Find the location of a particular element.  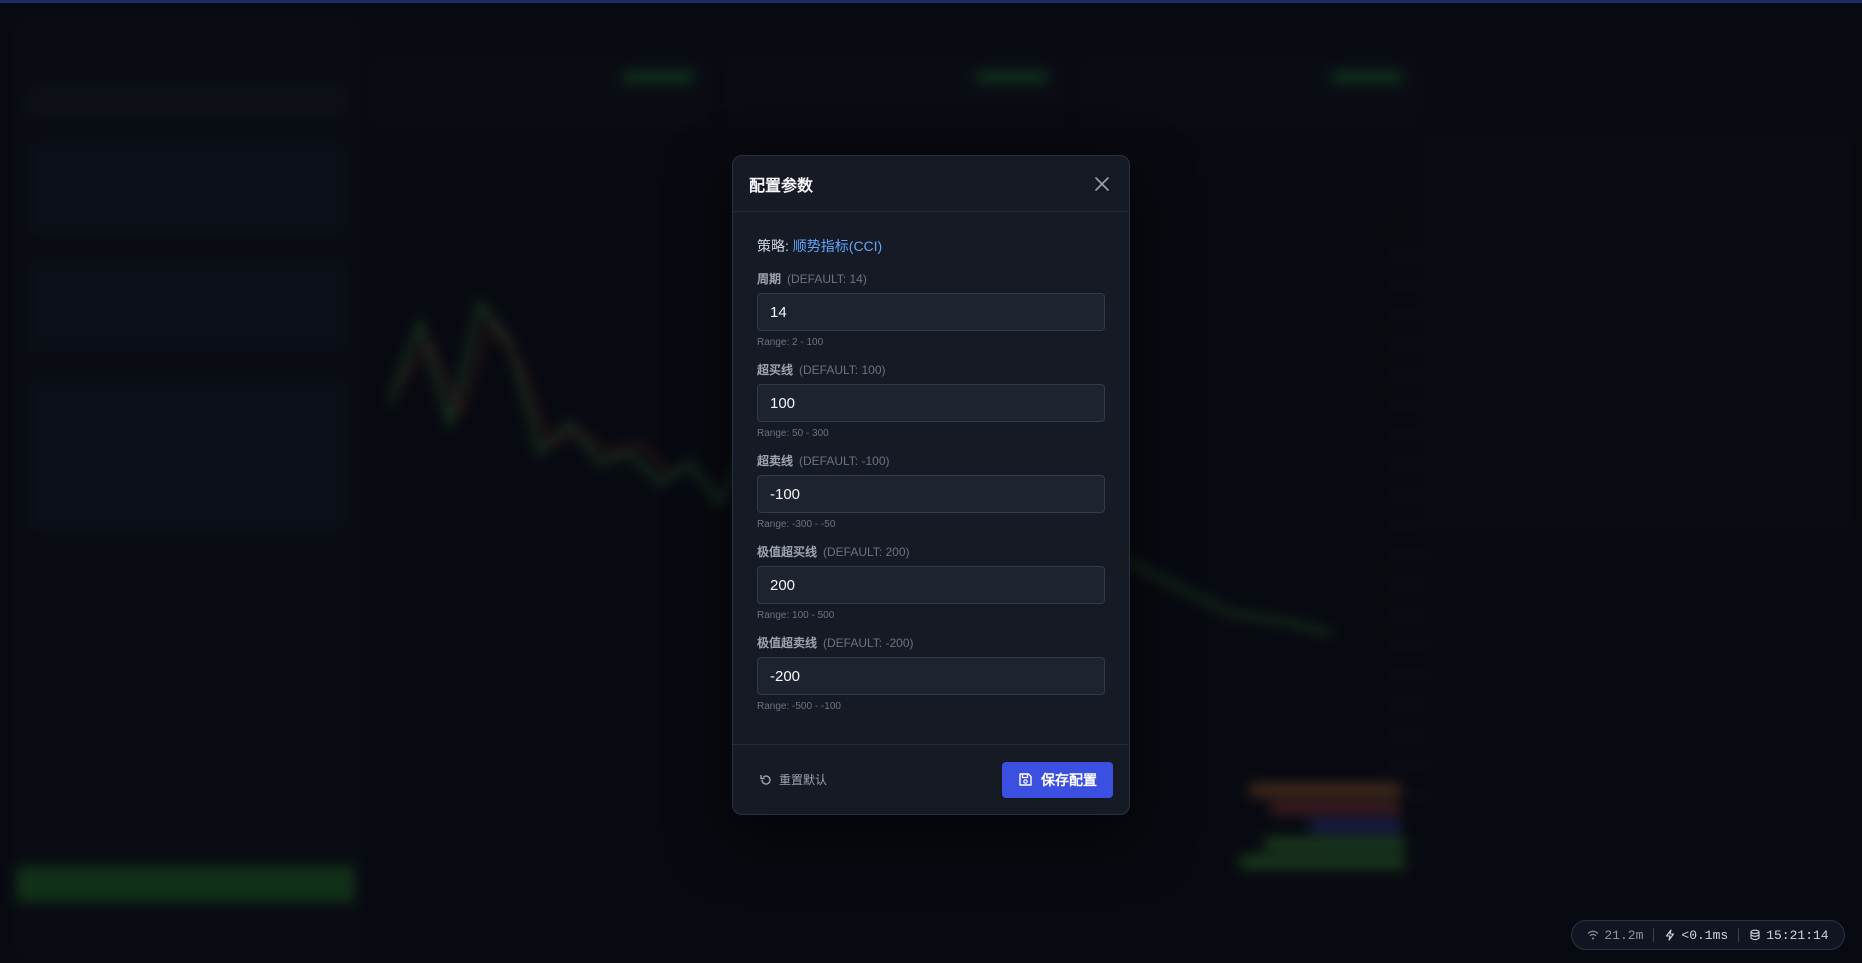

field-label: 超买线 is located at coordinates (775, 370).